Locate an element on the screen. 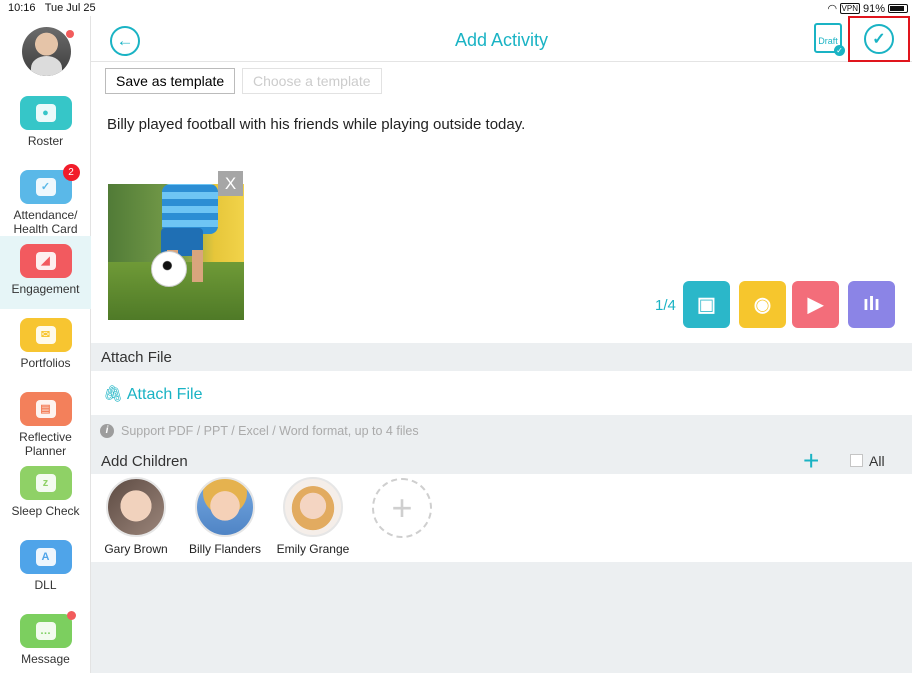 The image size is (912, 673). done-highlight: ✓ is located at coordinates (879, 39).